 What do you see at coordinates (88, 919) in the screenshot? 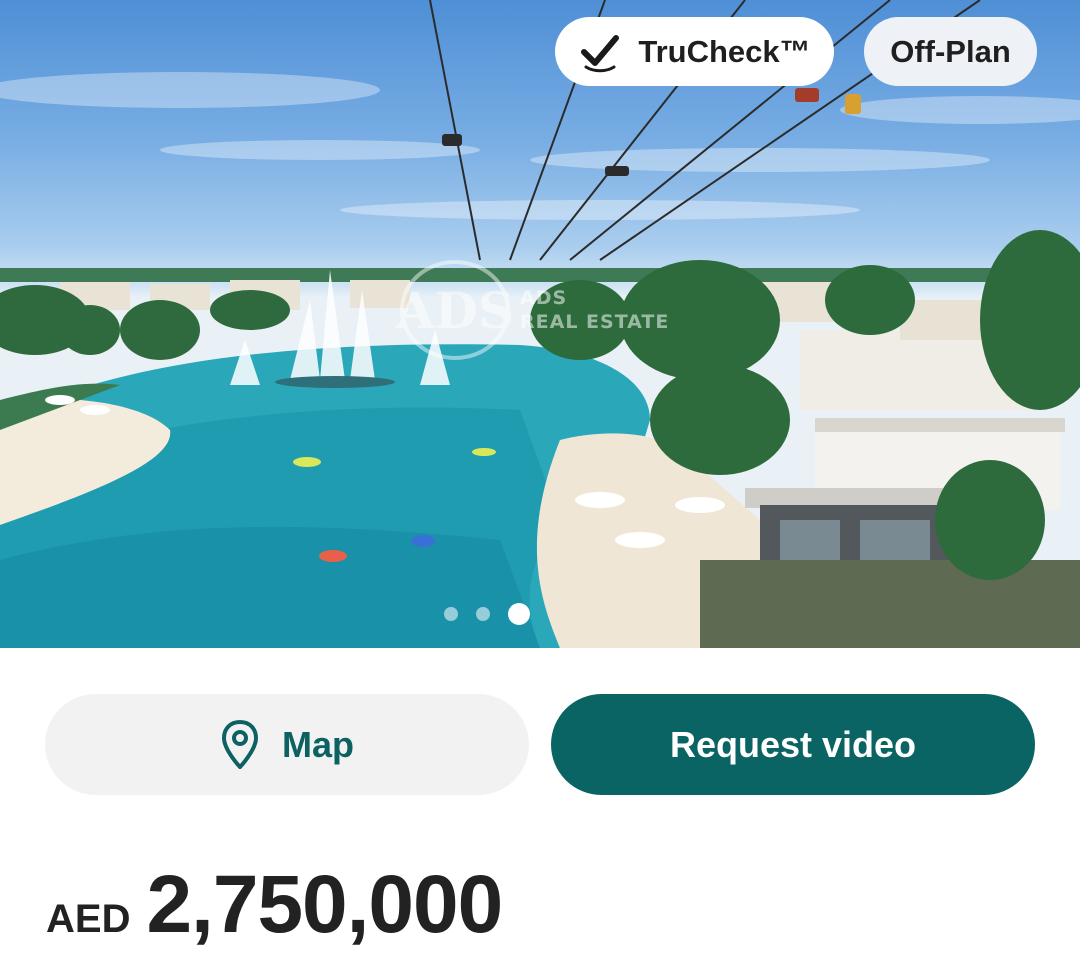
I see `price-currency: AED` at bounding box center [88, 919].